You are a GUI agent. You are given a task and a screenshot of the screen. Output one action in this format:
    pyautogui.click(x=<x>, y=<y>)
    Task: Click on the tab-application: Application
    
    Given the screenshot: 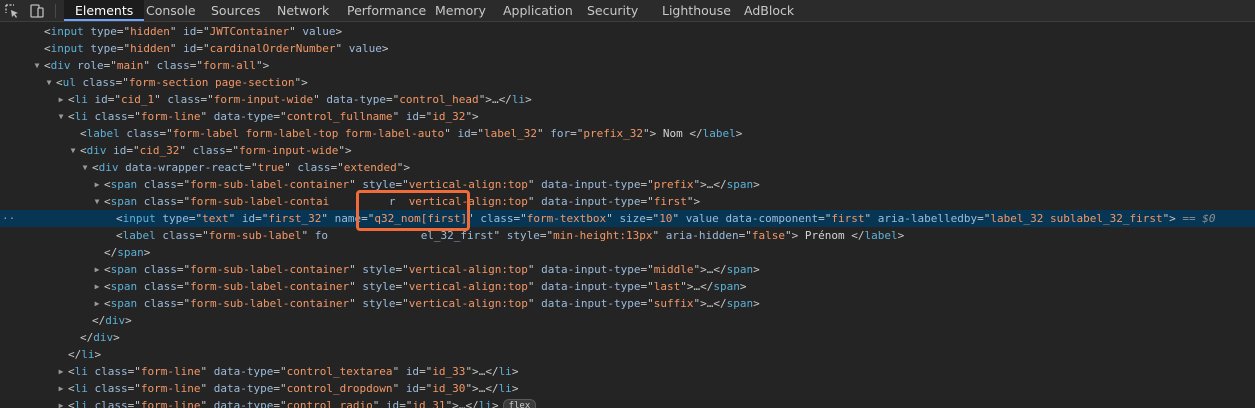 What is the action you would take?
    pyautogui.click(x=538, y=10)
    